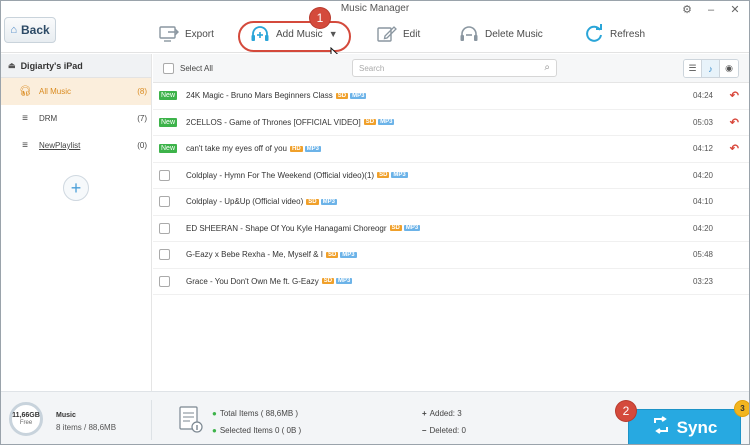 The width and height of the screenshot is (750, 445). I want to click on edit-icon, so click(387, 34).